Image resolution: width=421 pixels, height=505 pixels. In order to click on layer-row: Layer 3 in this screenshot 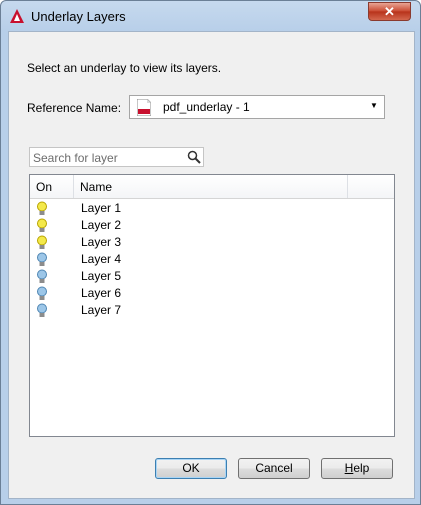, I will do `click(212, 242)`.